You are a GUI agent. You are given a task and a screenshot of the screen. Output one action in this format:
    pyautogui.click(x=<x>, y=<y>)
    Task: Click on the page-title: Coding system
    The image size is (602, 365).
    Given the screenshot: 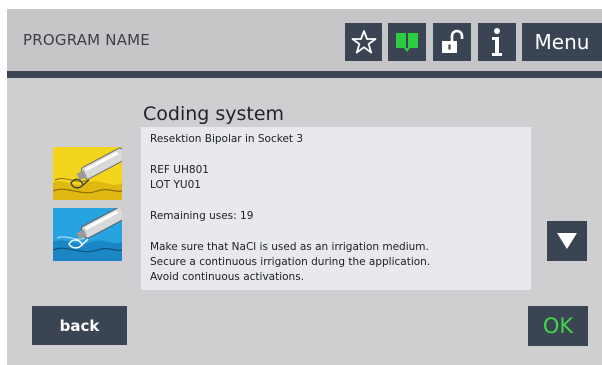 What is the action you would take?
    pyautogui.click(x=214, y=114)
    